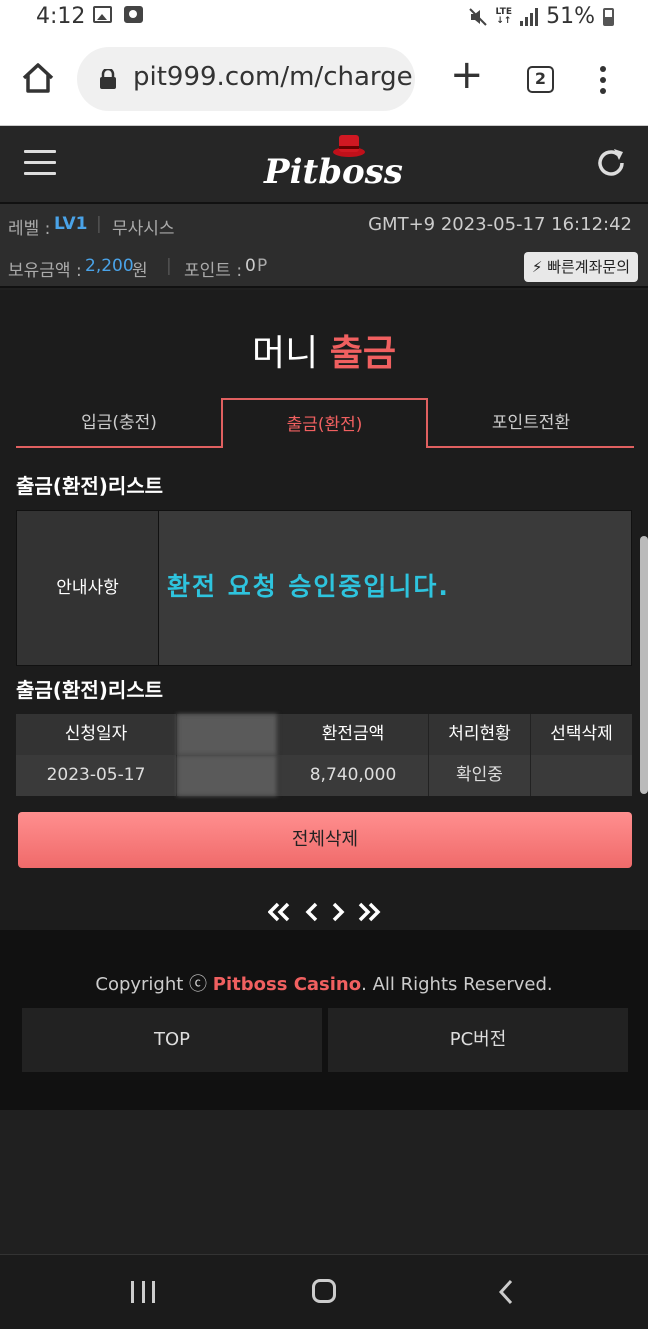 The width and height of the screenshot is (648, 1329). I want to click on status-time: 4:12, so click(61, 16).